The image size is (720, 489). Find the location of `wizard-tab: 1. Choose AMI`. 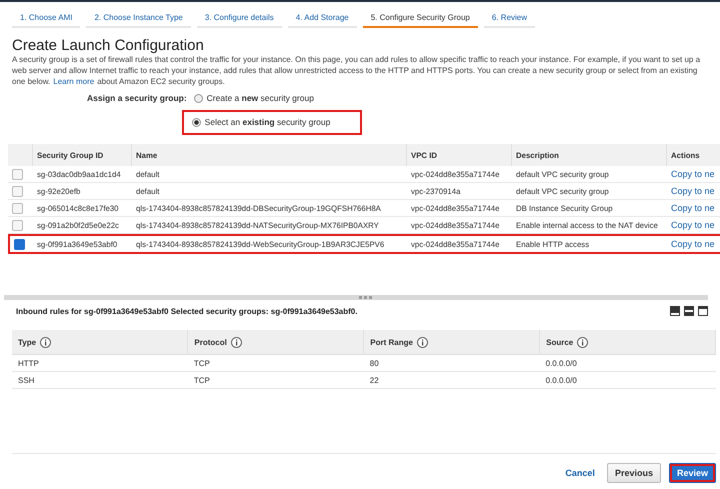

wizard-tab: 1. Choose AMI is located at coordinates (46, 20).